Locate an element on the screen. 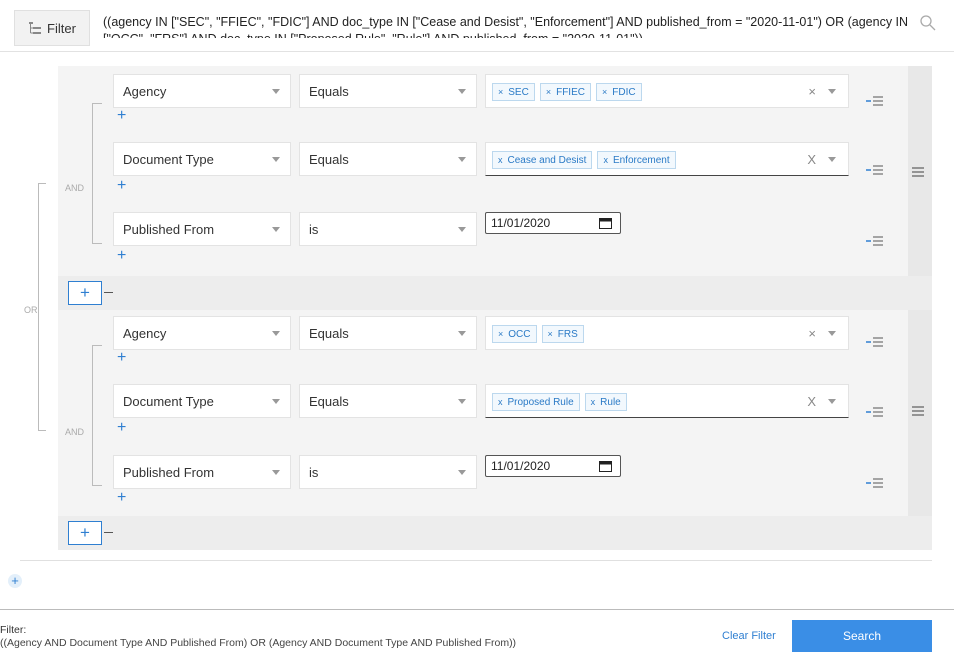  and-label-1: AND is located at coordinates (75, 188).